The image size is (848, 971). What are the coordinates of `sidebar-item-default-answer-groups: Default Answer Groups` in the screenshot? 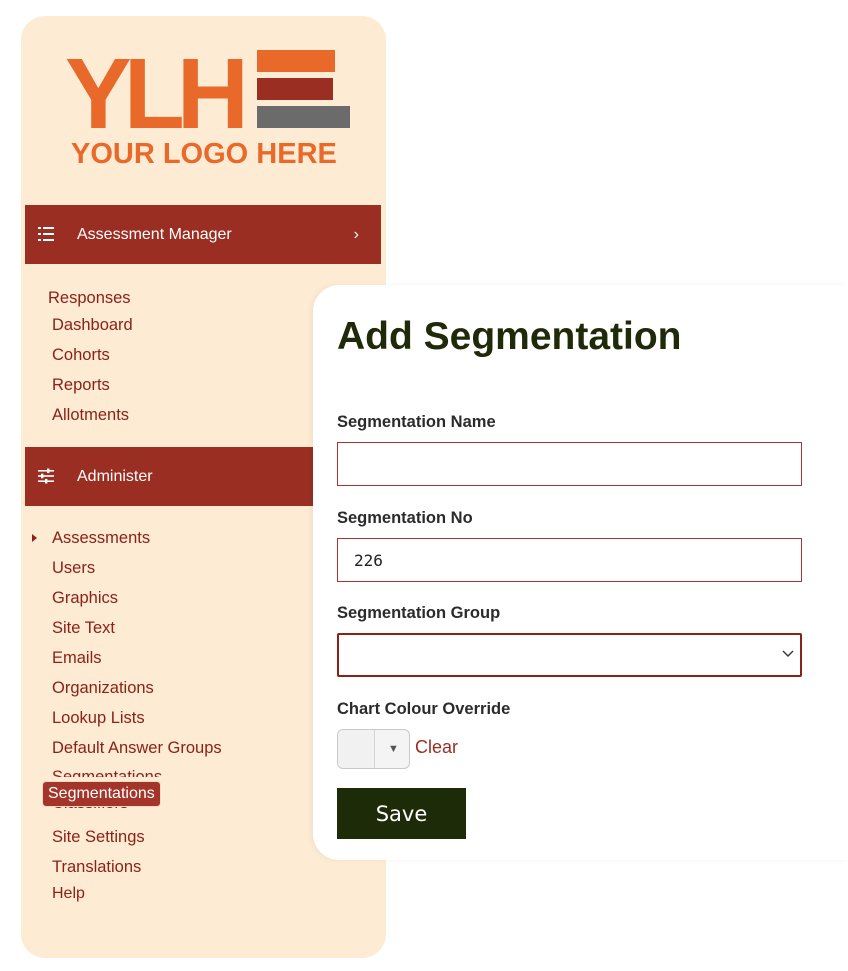 It's located at (137, 748).